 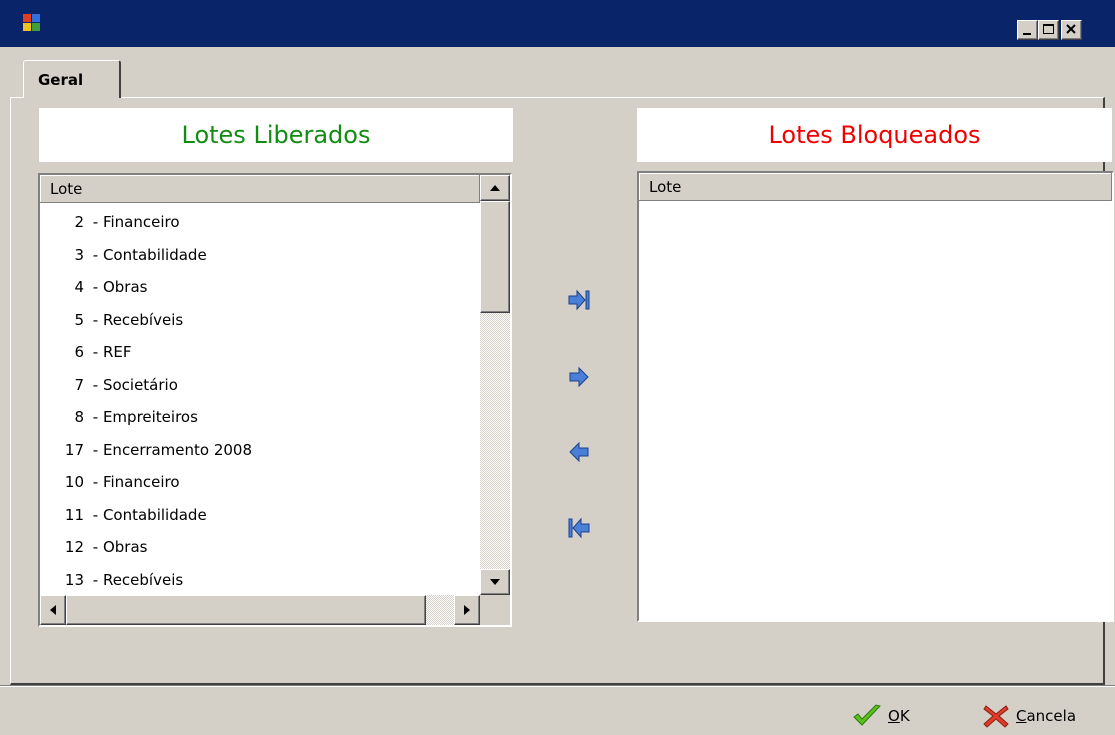 What do you see at coordinates (260, 189) in the screenshot?
I see `column-header-lote: Lote` at bounding box center [260, 189].